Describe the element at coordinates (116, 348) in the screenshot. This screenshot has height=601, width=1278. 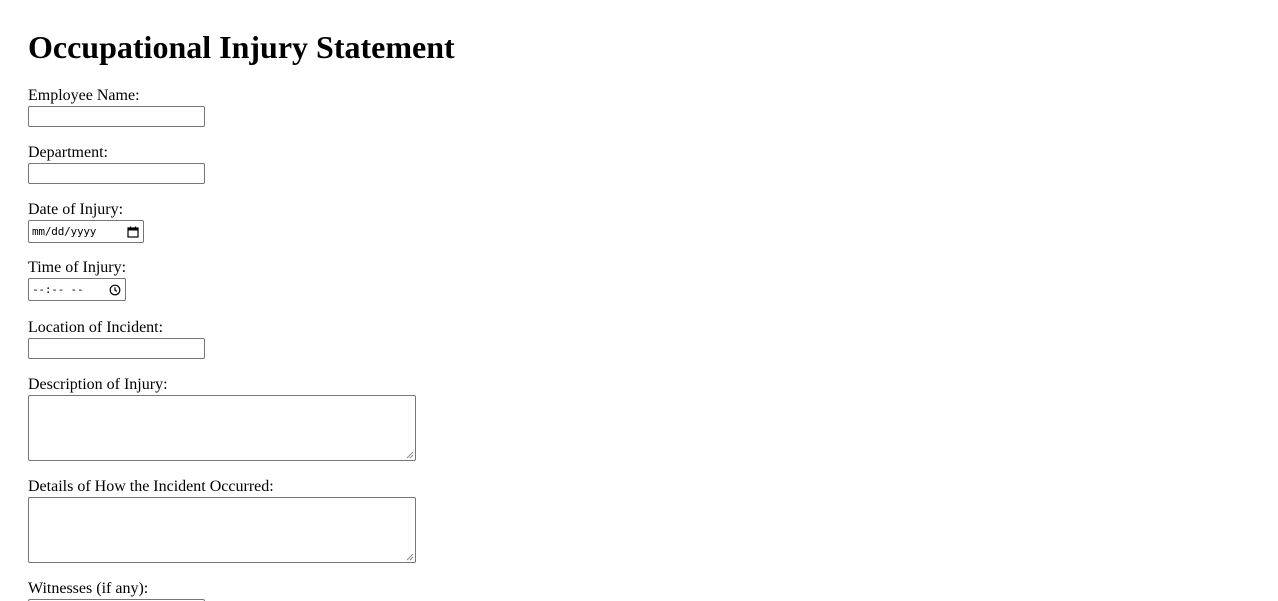
I see `location-input` at that location.